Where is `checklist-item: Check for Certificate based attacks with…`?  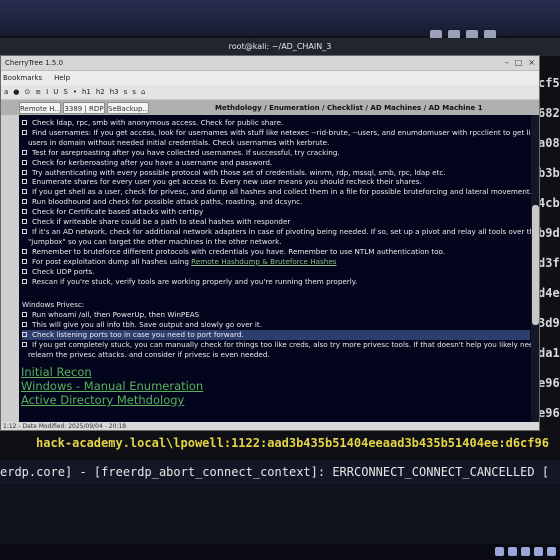 checklist-item: Check for Certificate based attacks with… is located at coordinates (276, 212).